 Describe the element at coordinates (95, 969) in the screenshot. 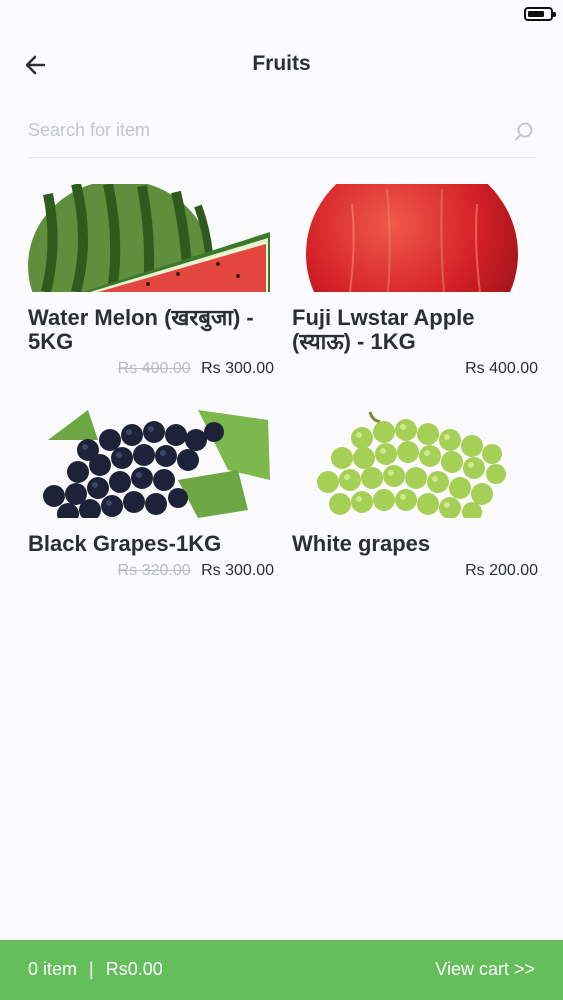

I see `cart-summary: 0 item | Rs0.00` at that location.